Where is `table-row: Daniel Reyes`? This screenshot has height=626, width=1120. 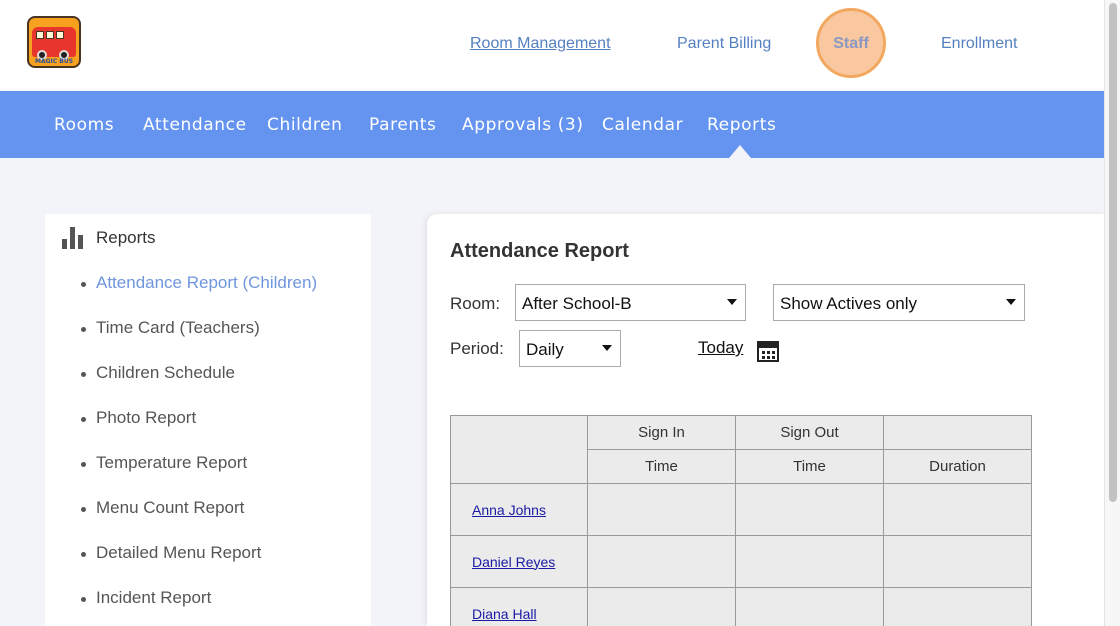
table-row: Daniel Reyes is located at coordinates (741, 561).